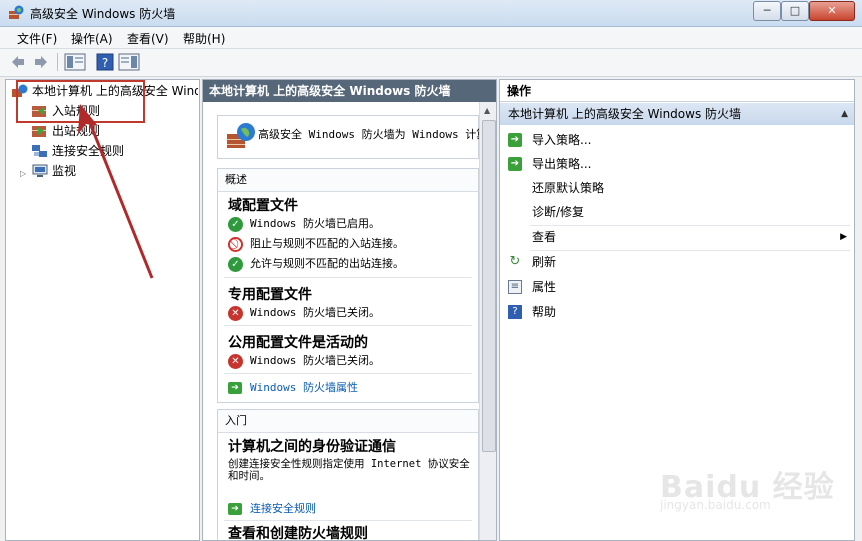 The width and height of the screenshot is (862, 541). What do you see at coordinates (39, 131) in the screenshot?
I see `outbound-rules-icon` at bounding box center [39, 131].